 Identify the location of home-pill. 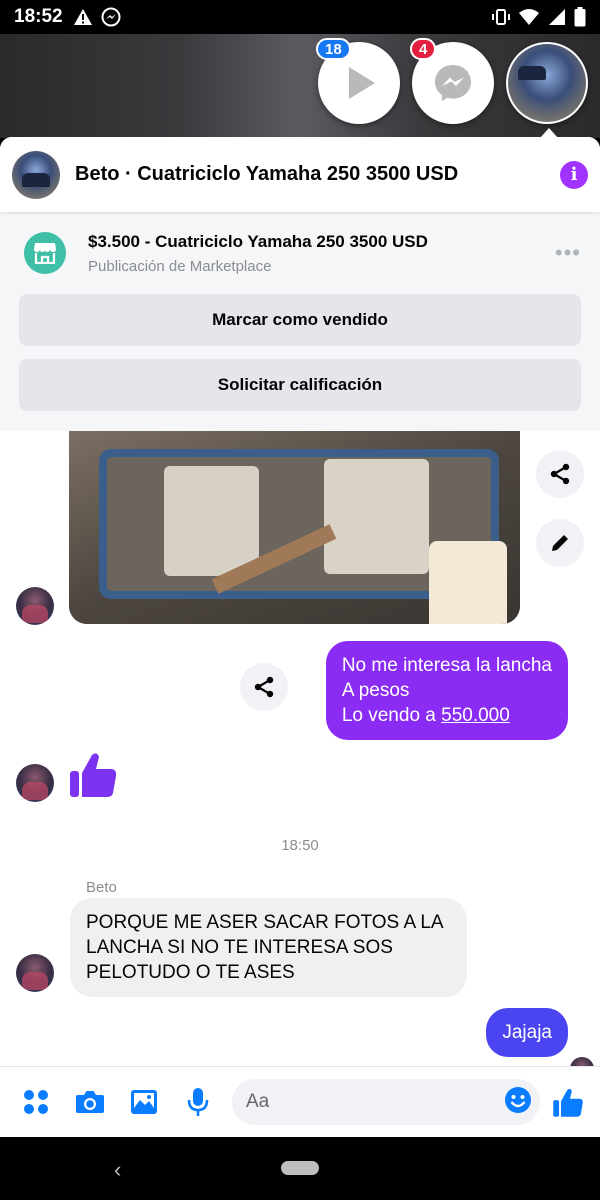
(300, 1168).